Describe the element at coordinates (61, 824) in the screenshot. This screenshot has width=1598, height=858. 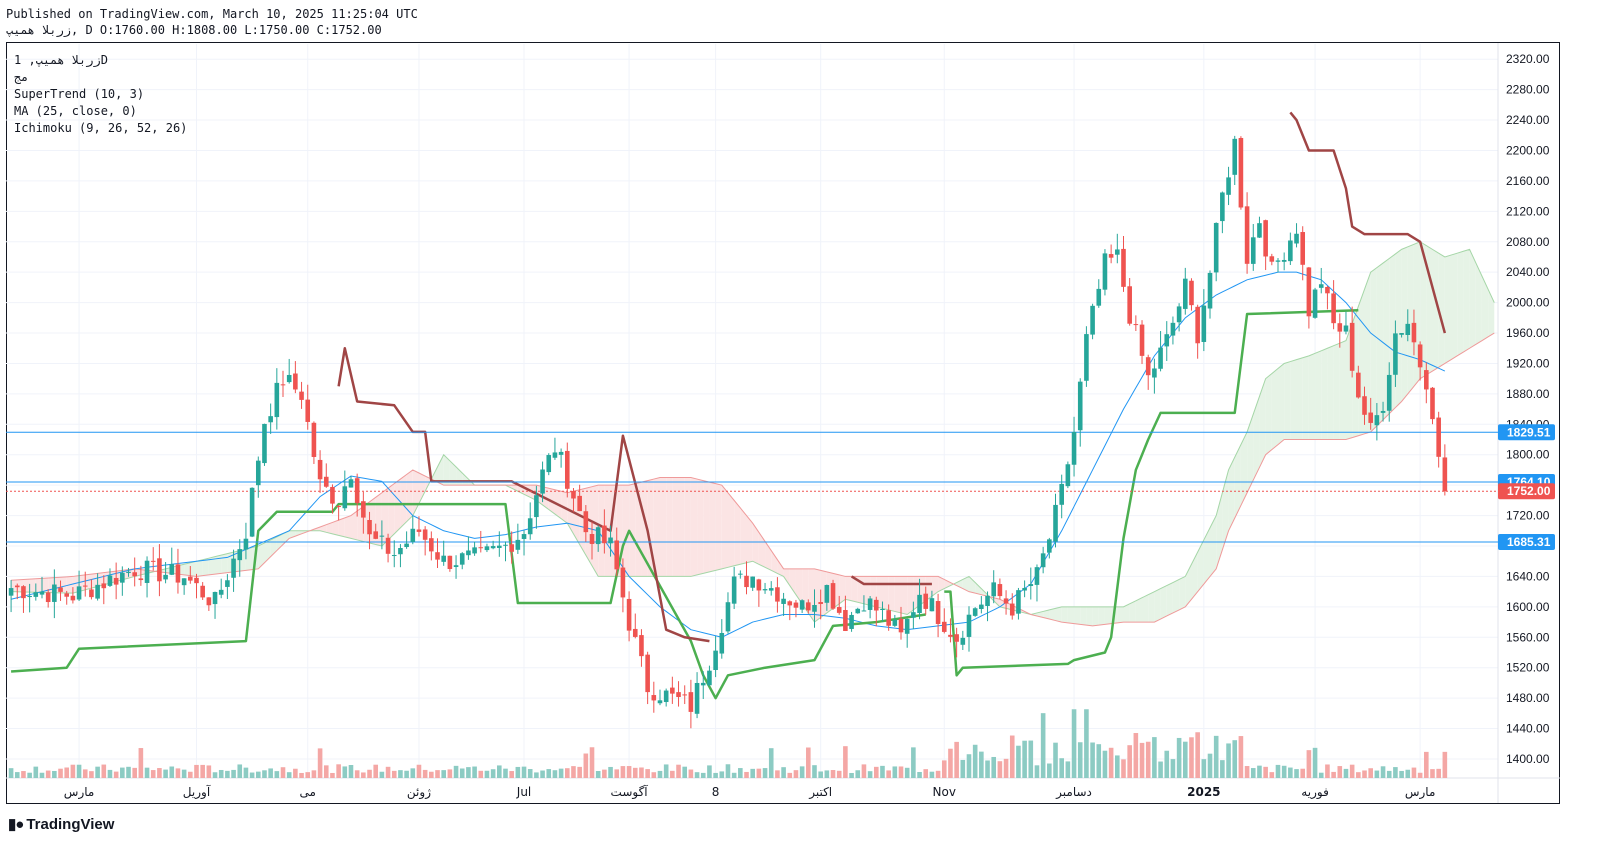
I see `tradingview-logo: ▮● TradingView` at that location.